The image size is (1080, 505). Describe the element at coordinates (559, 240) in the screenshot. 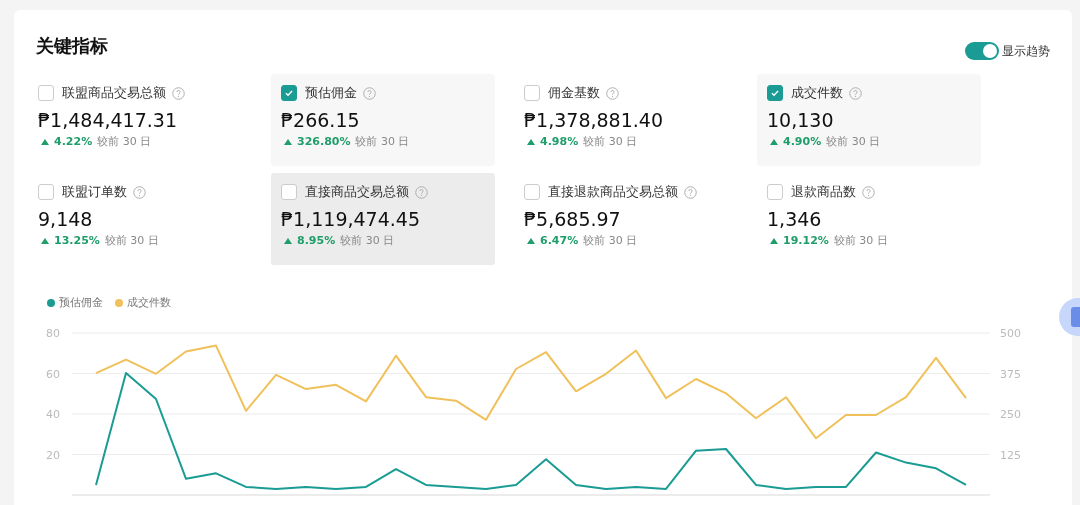

I see `change-percent: 6.47%` at that location.